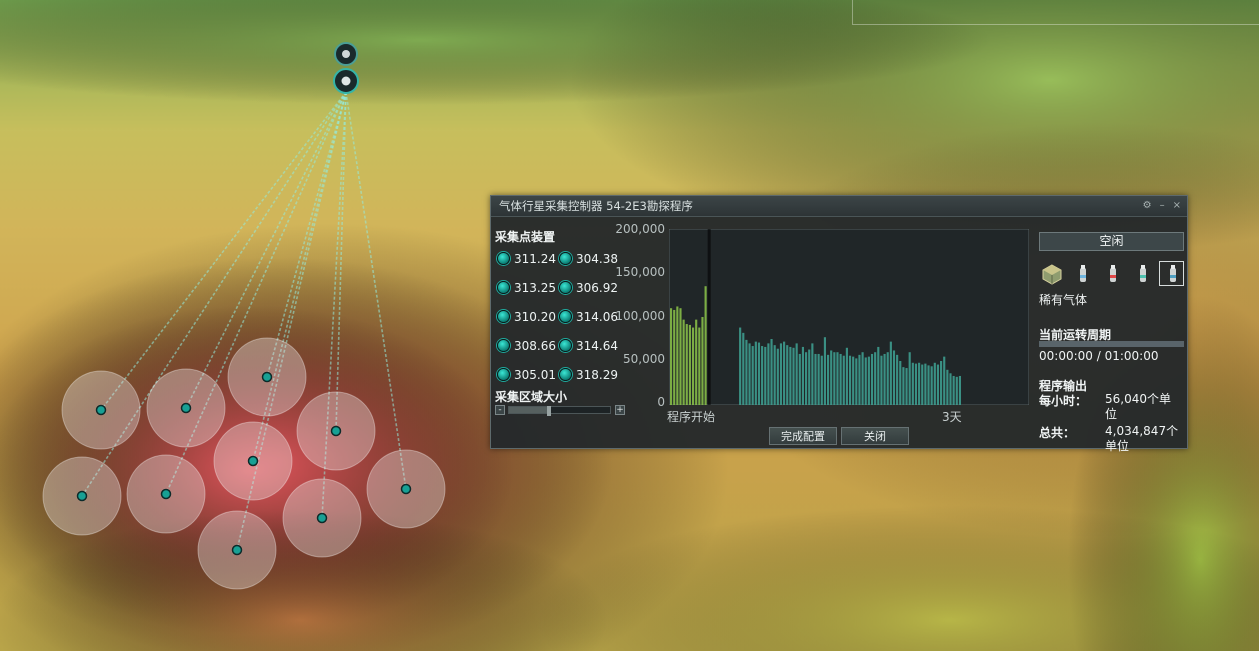  Describe the element at coordinates (528, 375) in the screenshot. I see `extractor-head-item: 305.01` at that location.